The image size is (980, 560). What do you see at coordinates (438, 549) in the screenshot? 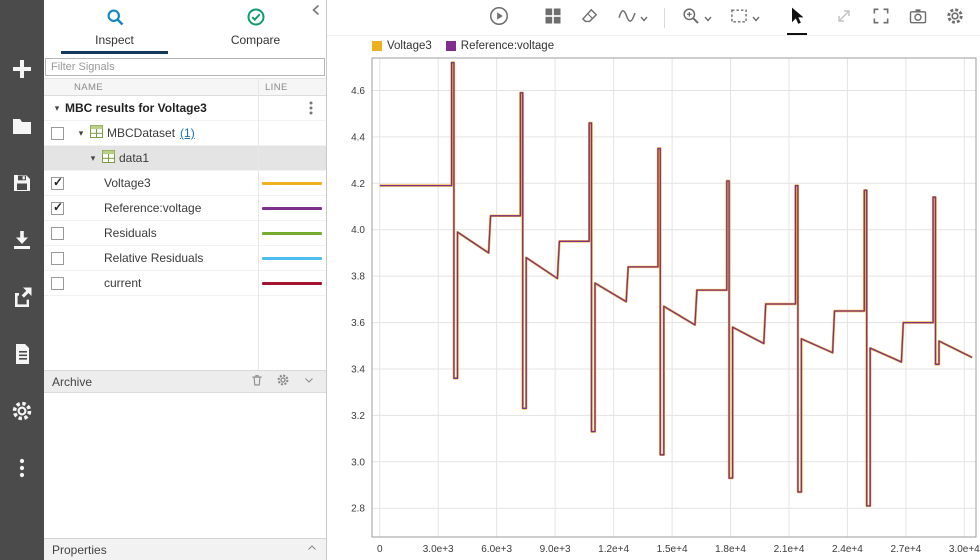
I see `svg-text: 3.0e+3` at bounding box center [438, 549].